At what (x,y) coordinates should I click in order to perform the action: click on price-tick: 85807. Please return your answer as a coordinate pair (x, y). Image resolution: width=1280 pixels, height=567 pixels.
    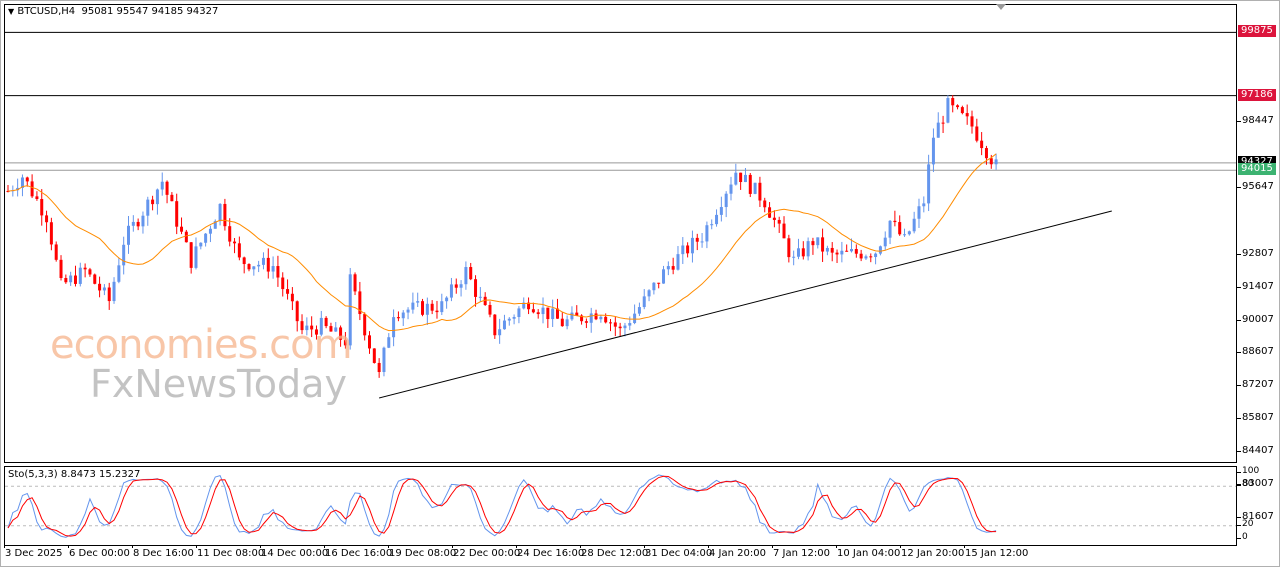
    Looking at the image, I should click on (1255, 418).